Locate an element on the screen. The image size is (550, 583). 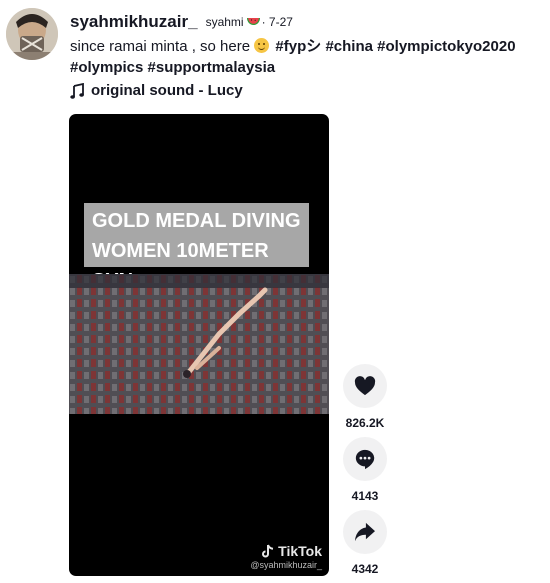
avatar is located at coordinates (32, 34).